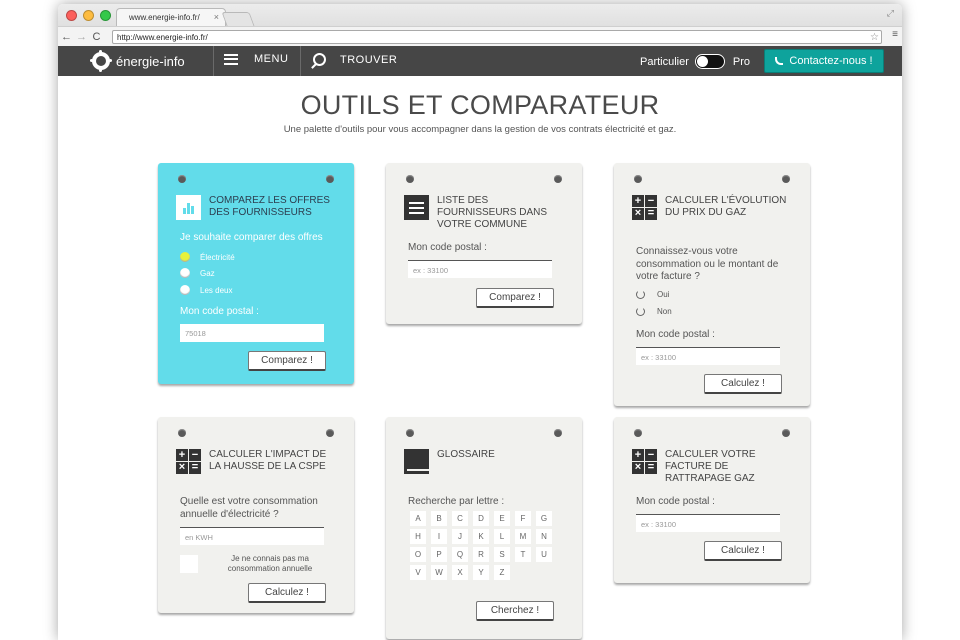 This screenshot has height=640, width=960. What do you see at coordinates (502, 554) in the screenshot?
I see `glossary-letter-s: S` at bounding box center [502, 554].